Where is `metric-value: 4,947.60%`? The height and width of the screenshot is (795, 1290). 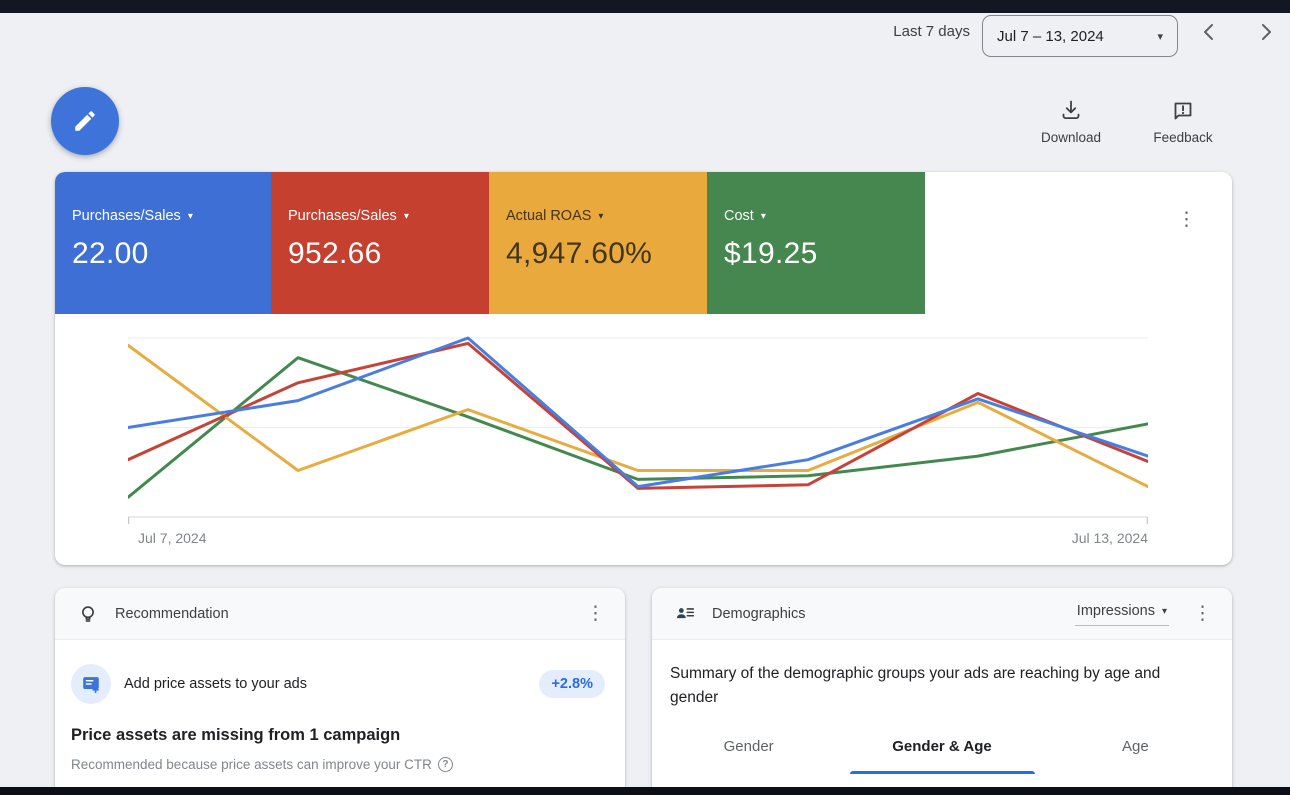 metric-value: 4,947.60% is located at coordinates (579, 253).